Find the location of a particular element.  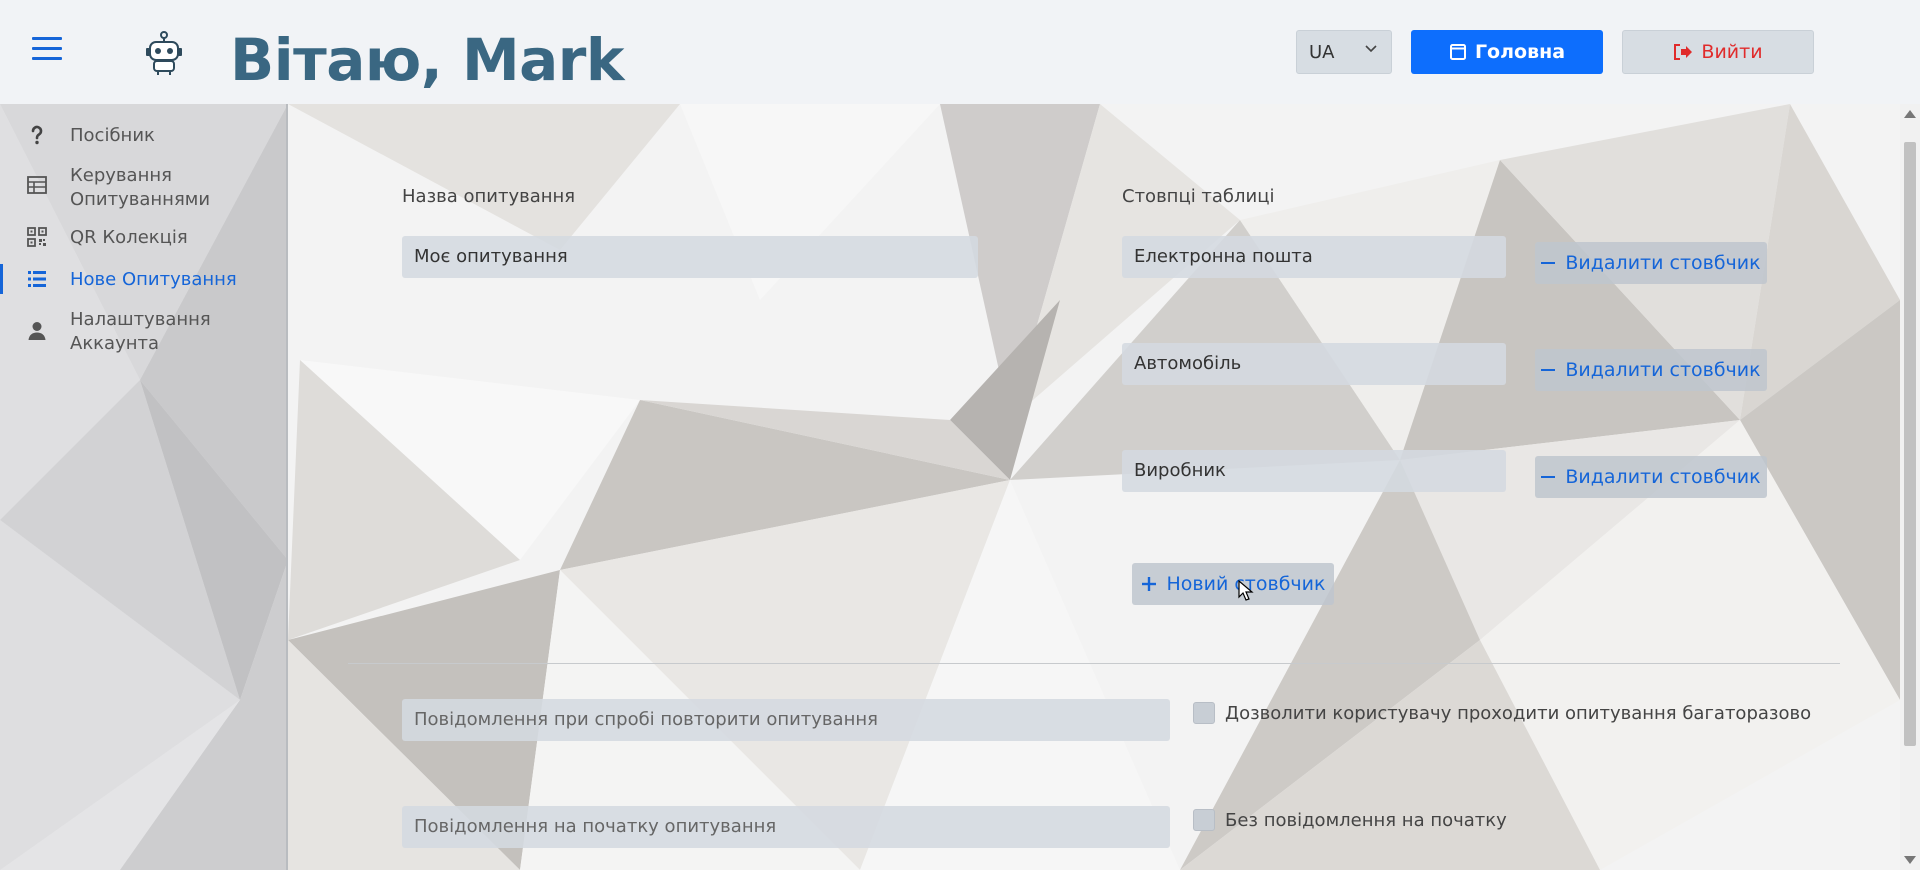

sidebar-item-manage-surveys: Керування Опитуваннями is located at coordinates (143, 190).